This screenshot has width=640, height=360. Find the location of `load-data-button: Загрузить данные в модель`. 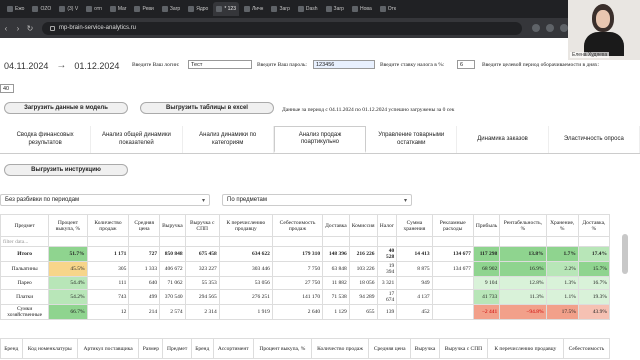

load-data-button: Загрузить данные в модель is located at coordinates (66, 108).